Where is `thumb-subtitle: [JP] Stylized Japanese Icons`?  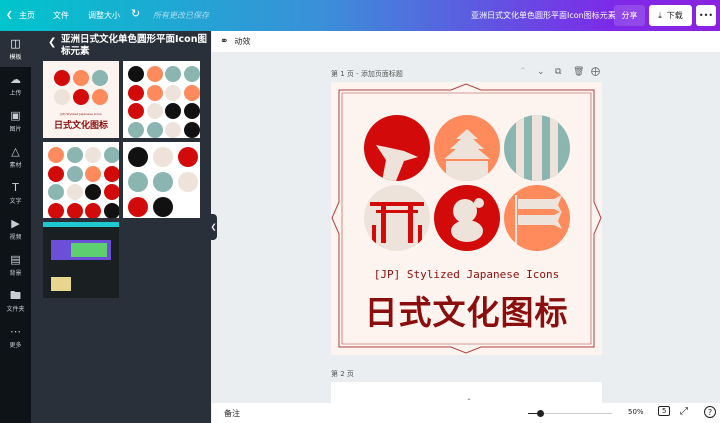
thumb-subtitle: [JP] Stylized Japanese Icons is located at coordinates (81, 114).